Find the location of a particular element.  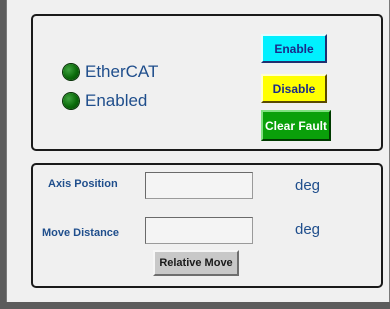

move-distance-unit: deg is located at coordinates (308, 229).